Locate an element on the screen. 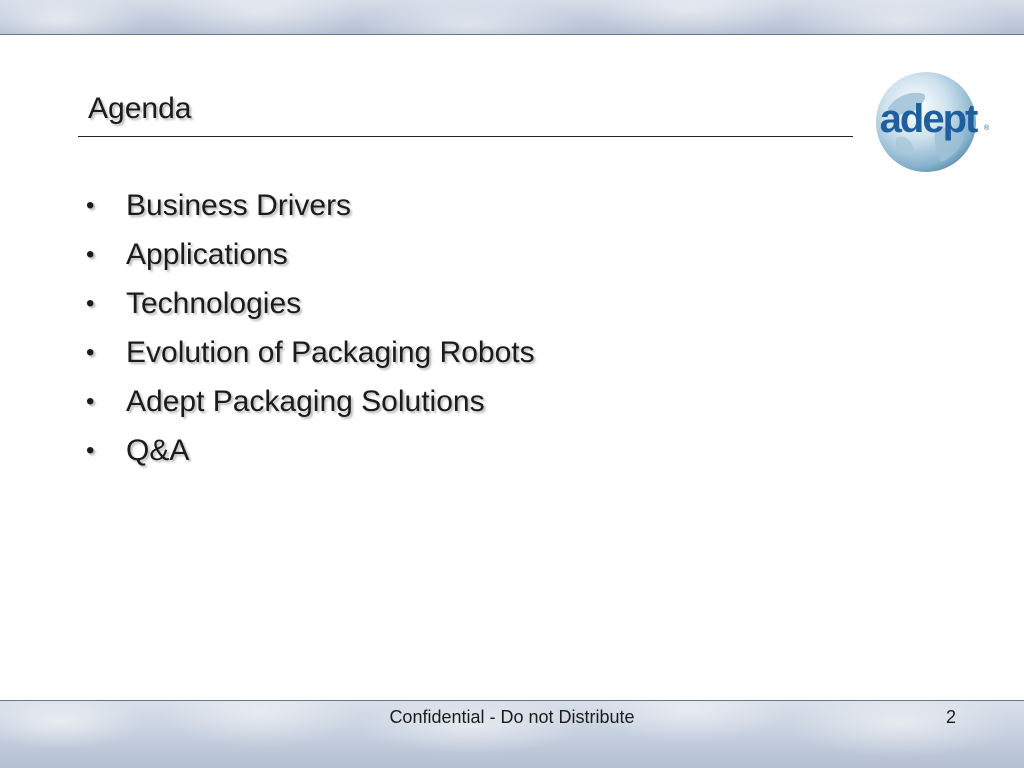 The image size is (1024, 768). top-decorative-band is located at coordinates (512, 17).